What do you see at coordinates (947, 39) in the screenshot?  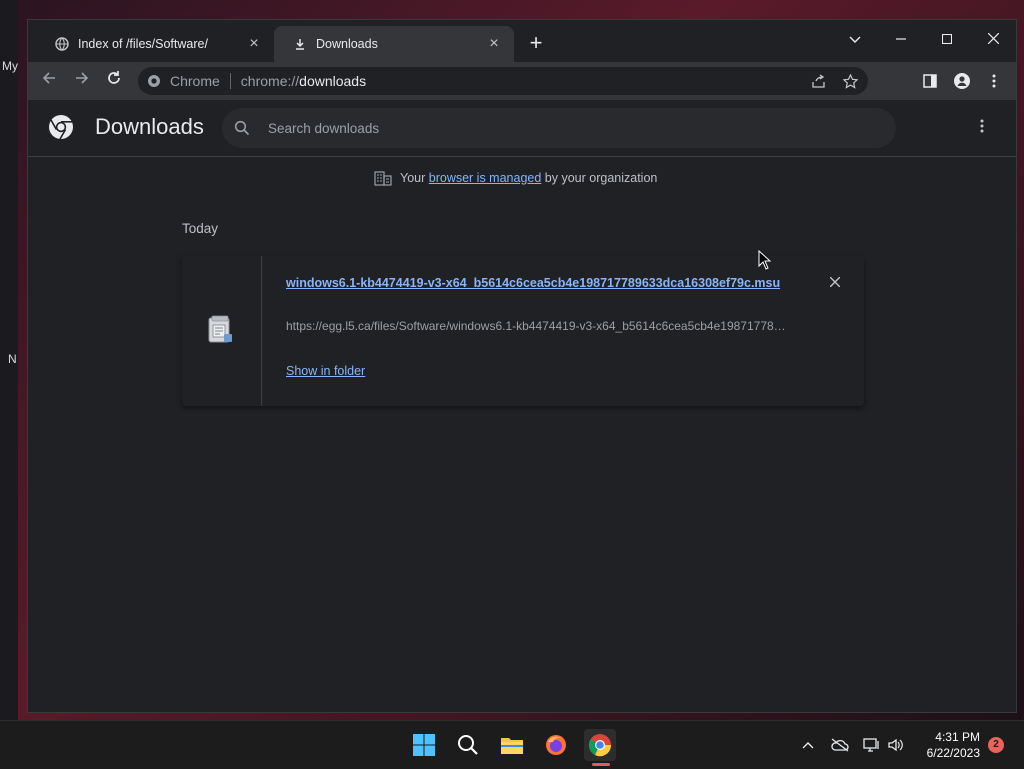 I see `maximize-button` at bounding box center [947, 39].